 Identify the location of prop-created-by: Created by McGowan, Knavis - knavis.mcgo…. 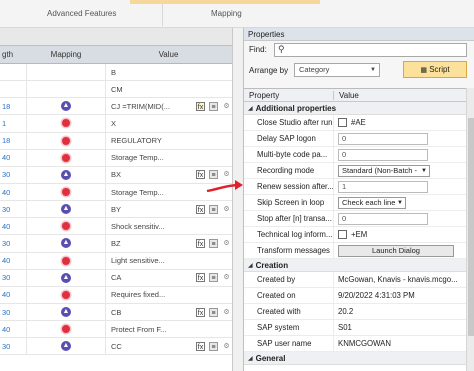
(355, 280).